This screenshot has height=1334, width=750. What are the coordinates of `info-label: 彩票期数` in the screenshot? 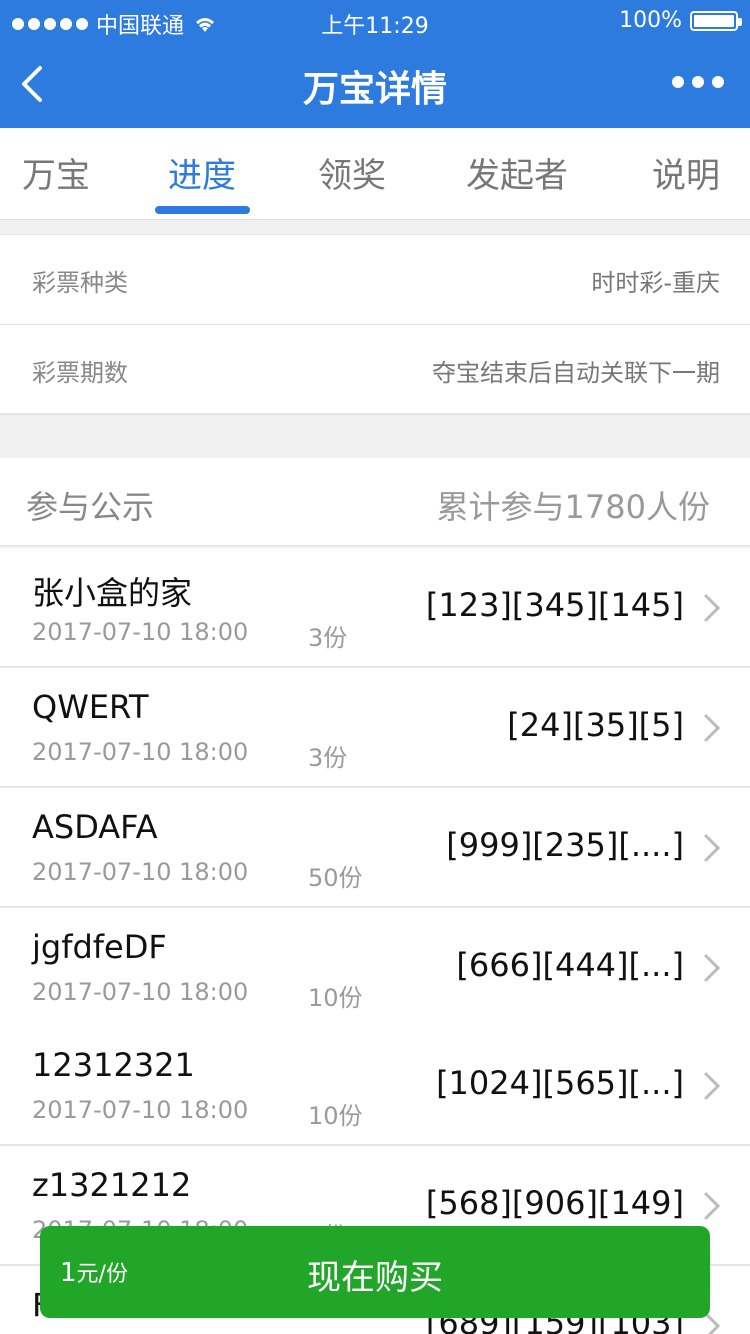 It's located at (80, 373).